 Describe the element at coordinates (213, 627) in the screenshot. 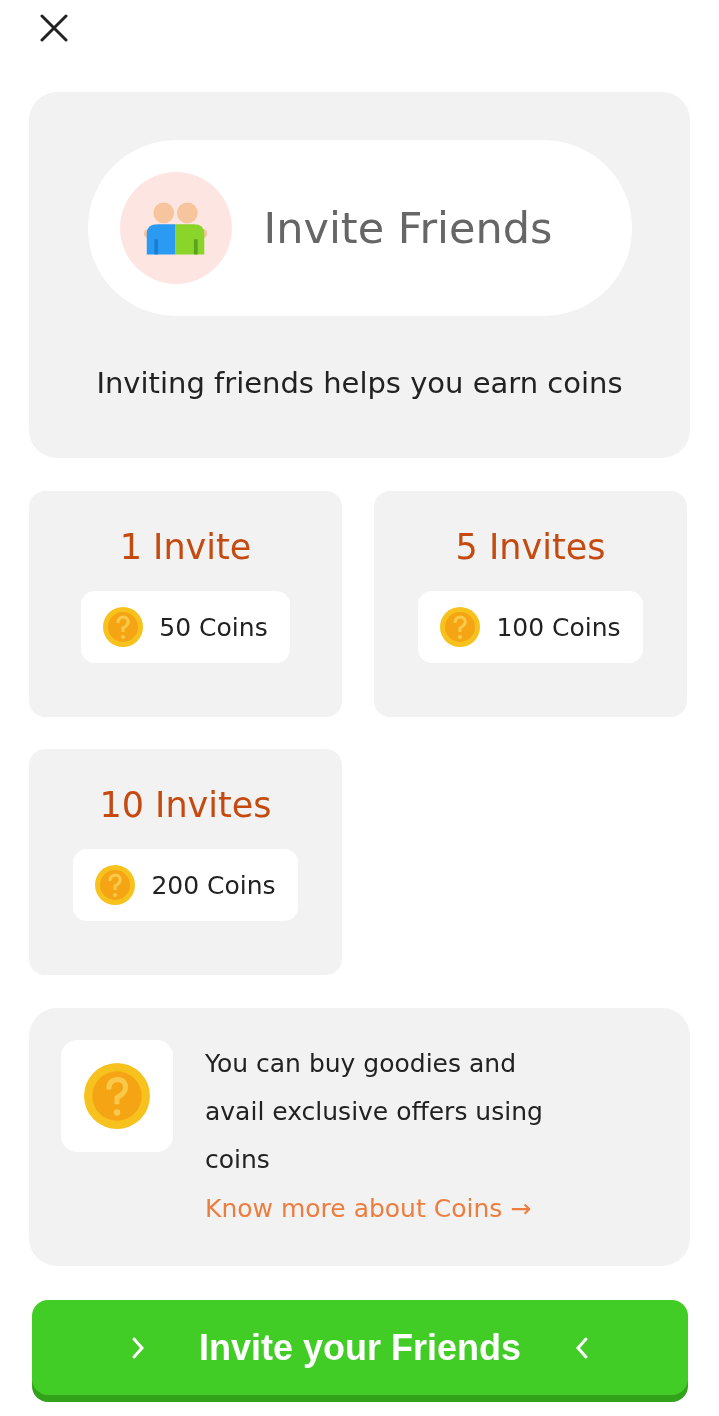

I see `coin-amount: 50 Coins` at that location.